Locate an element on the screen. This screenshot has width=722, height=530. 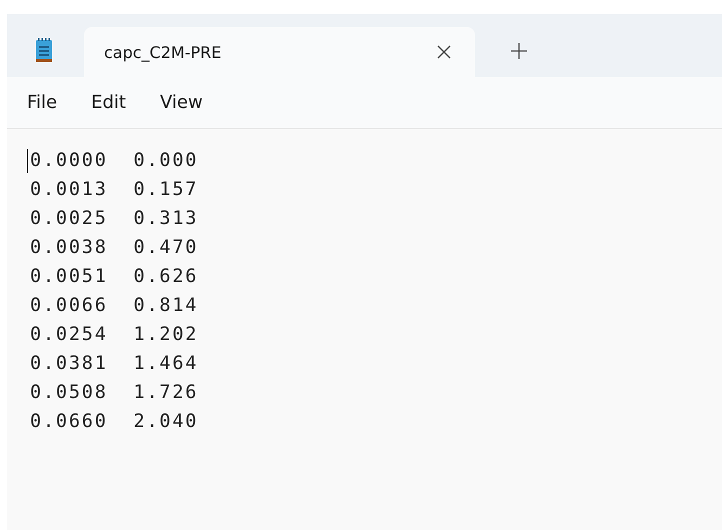
text-line: 0.0038 0.470 is located at coordinates (114, 247).